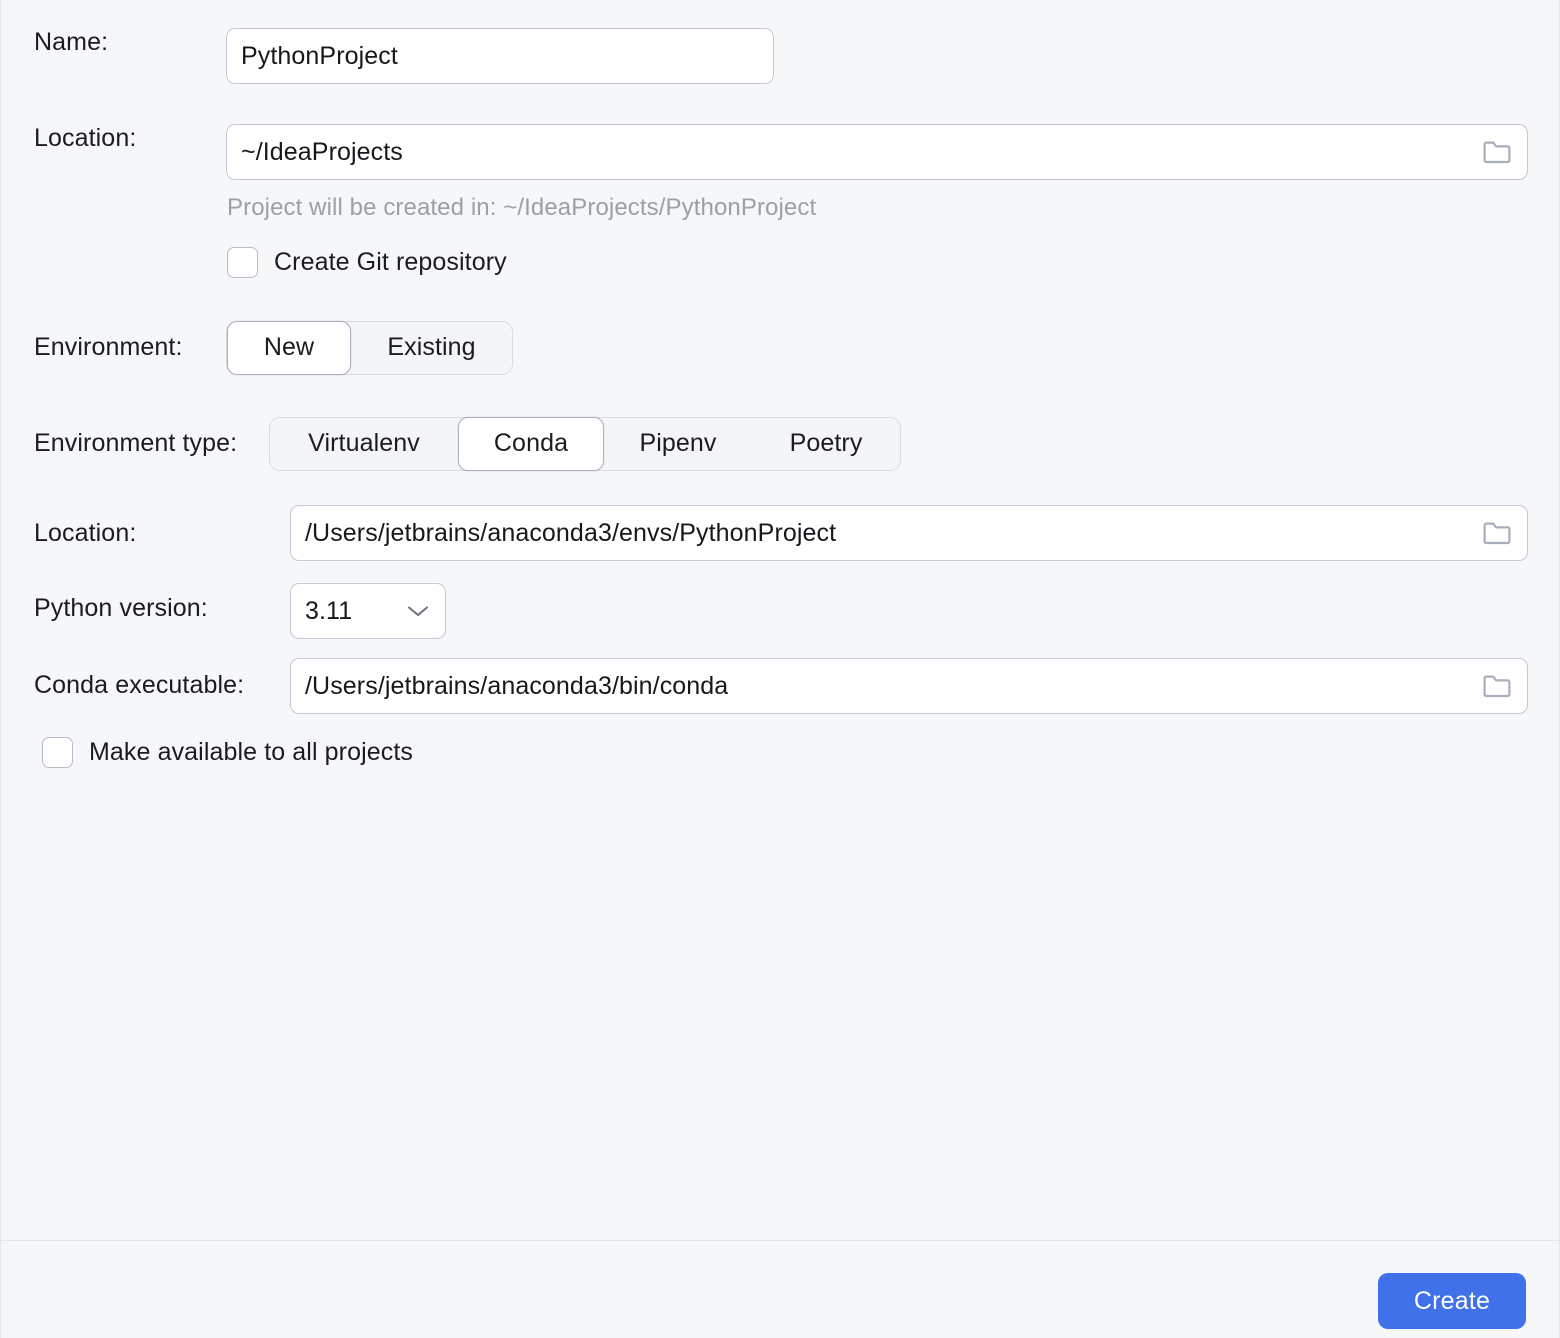 Image resolution: width=1560 pixels, height=1338 pixels. Describe the element at coordinates (877, 152) in the screenshot. I see `location-input: ~/IdeaProjects` at that location.